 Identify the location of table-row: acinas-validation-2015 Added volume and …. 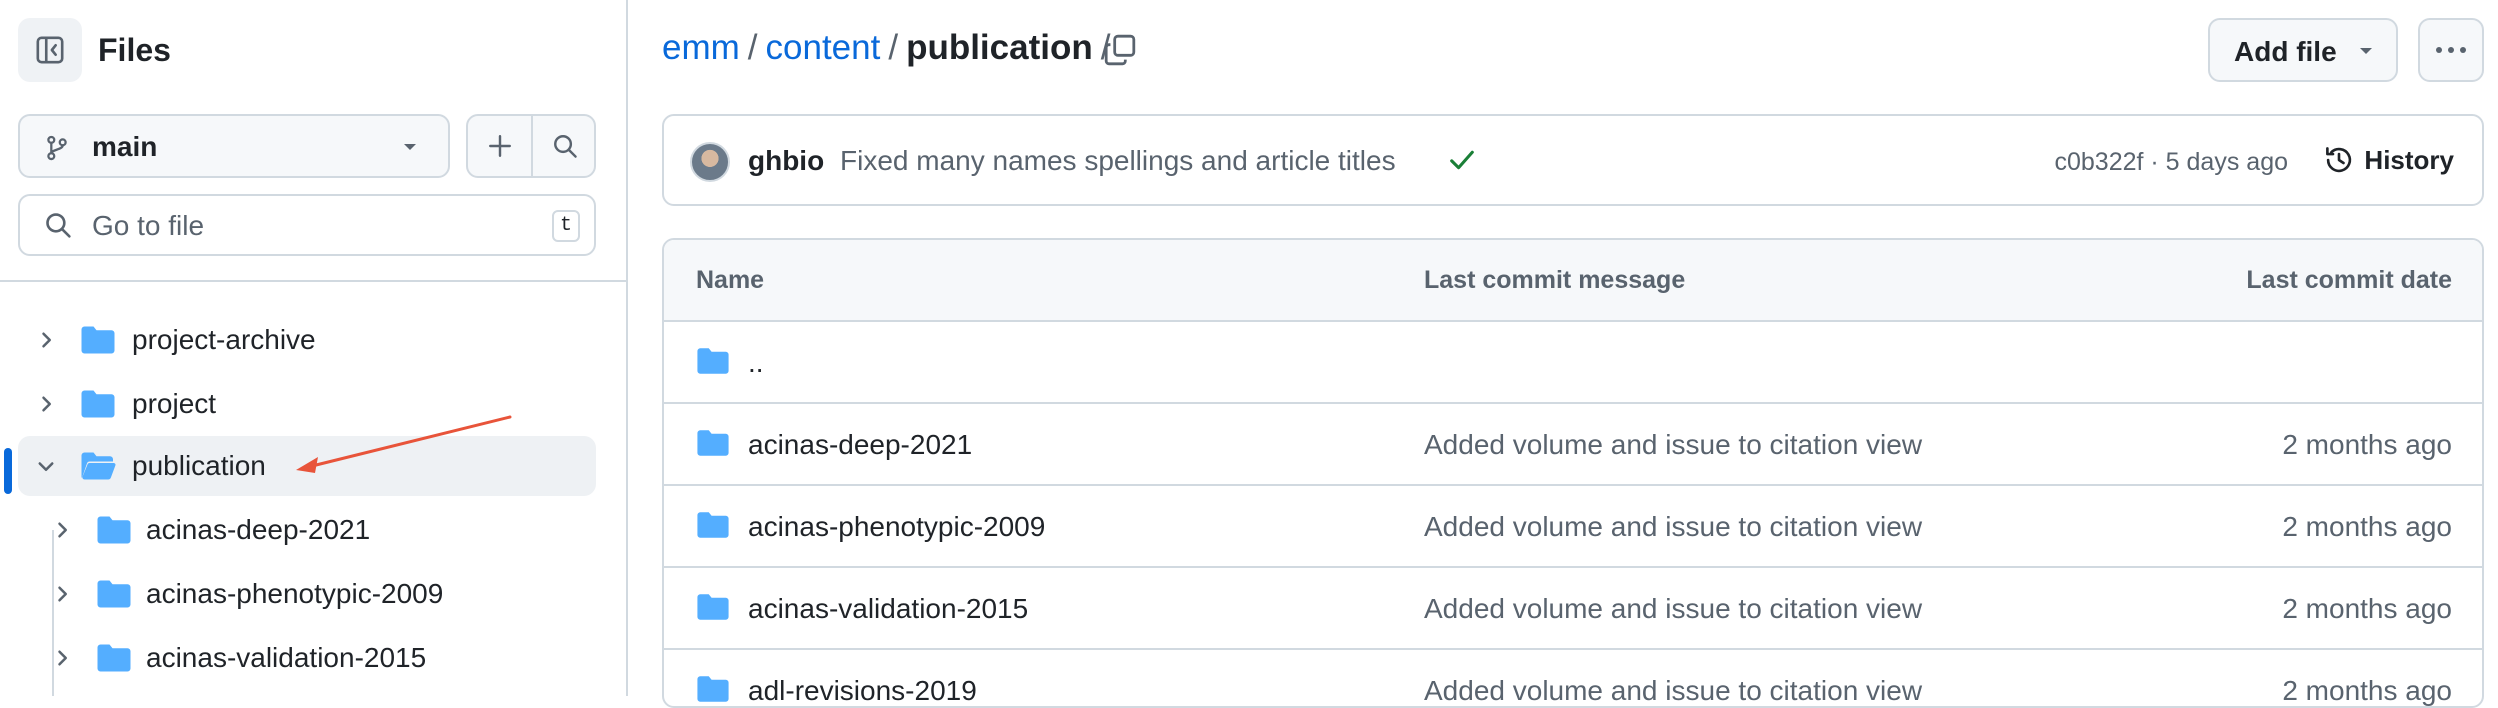
(1573, 609).